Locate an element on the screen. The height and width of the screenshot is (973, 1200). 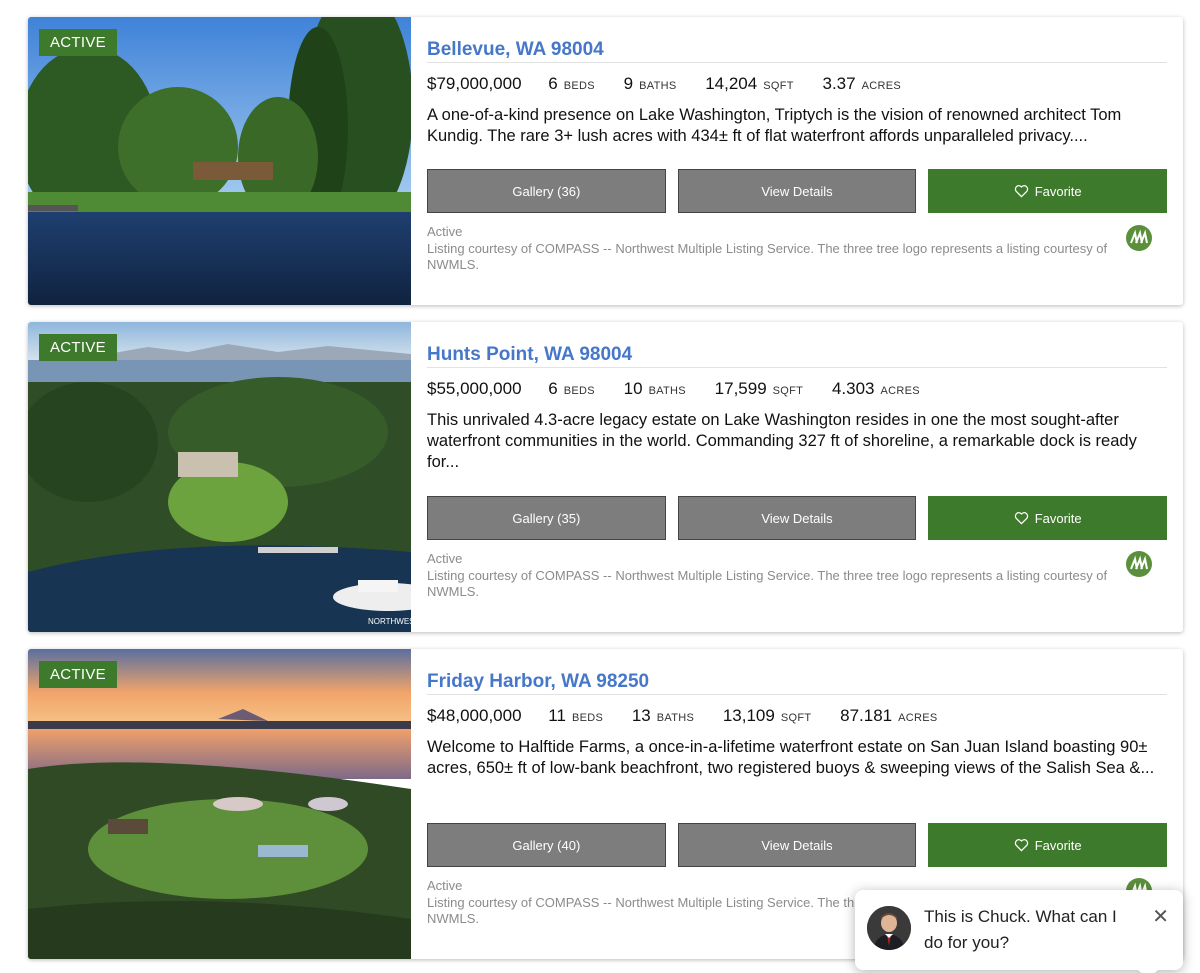
listing-actions: Gallery (40) View Details Favorite is located at coordinates (797, 845).